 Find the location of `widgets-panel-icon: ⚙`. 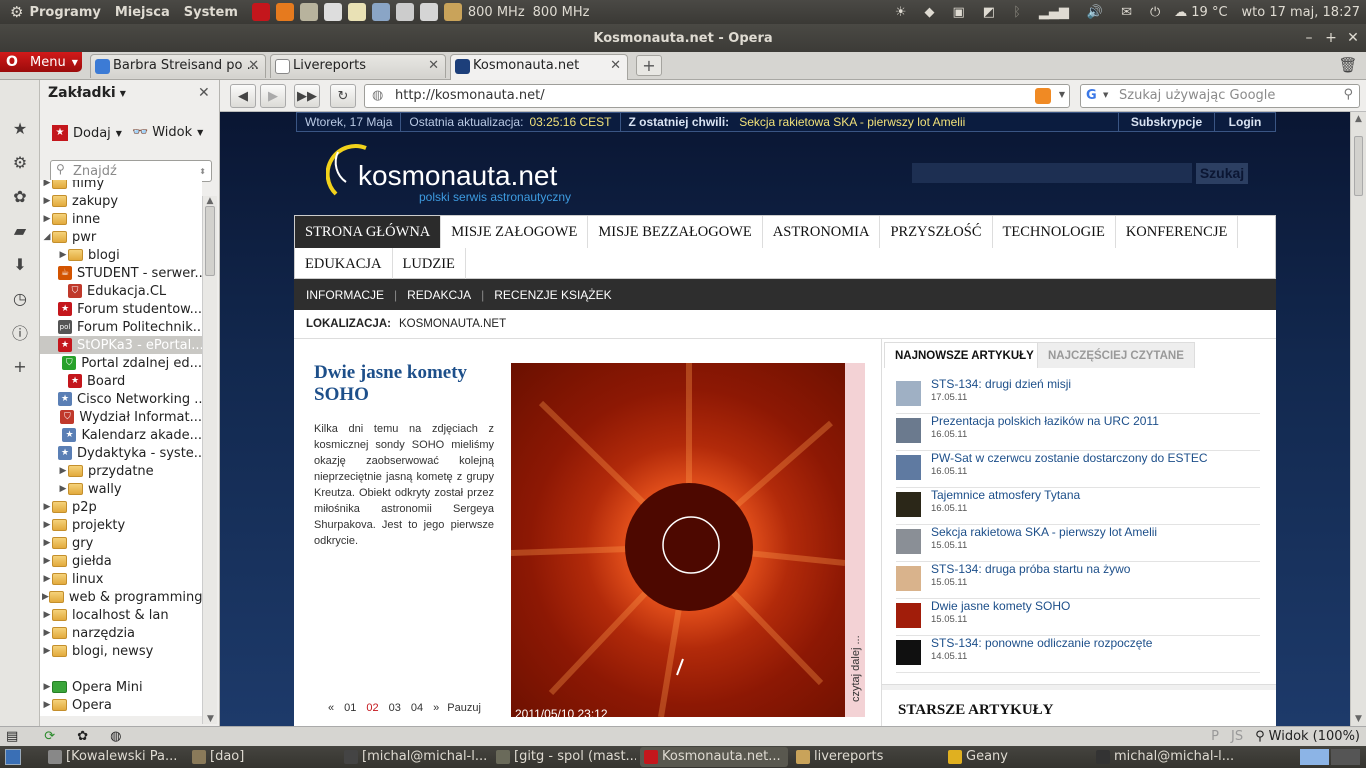

widgets-panel-icon: ⚙ is located at coordinates (20, 162).